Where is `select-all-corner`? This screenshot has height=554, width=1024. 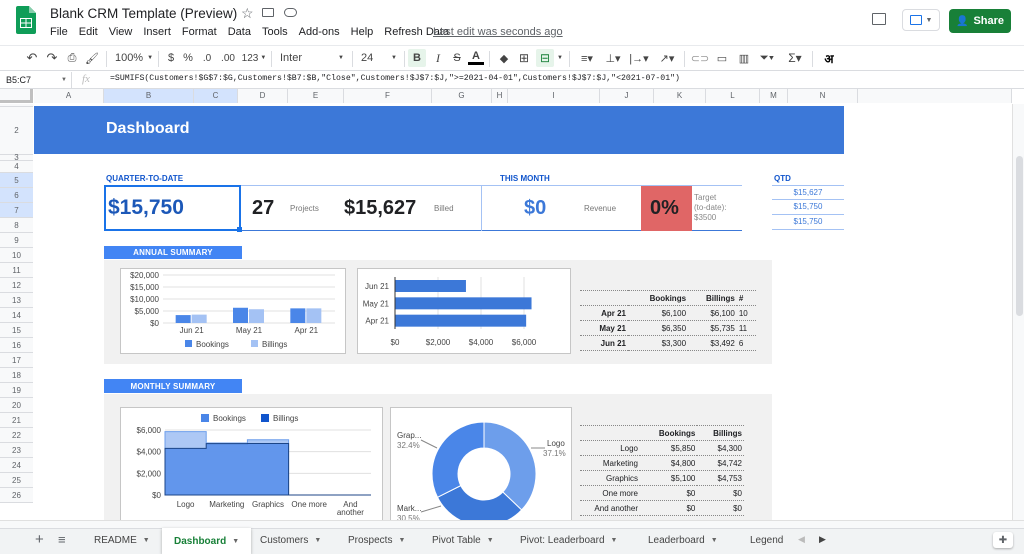 select-all-corner is located at coordinates (16, 96).